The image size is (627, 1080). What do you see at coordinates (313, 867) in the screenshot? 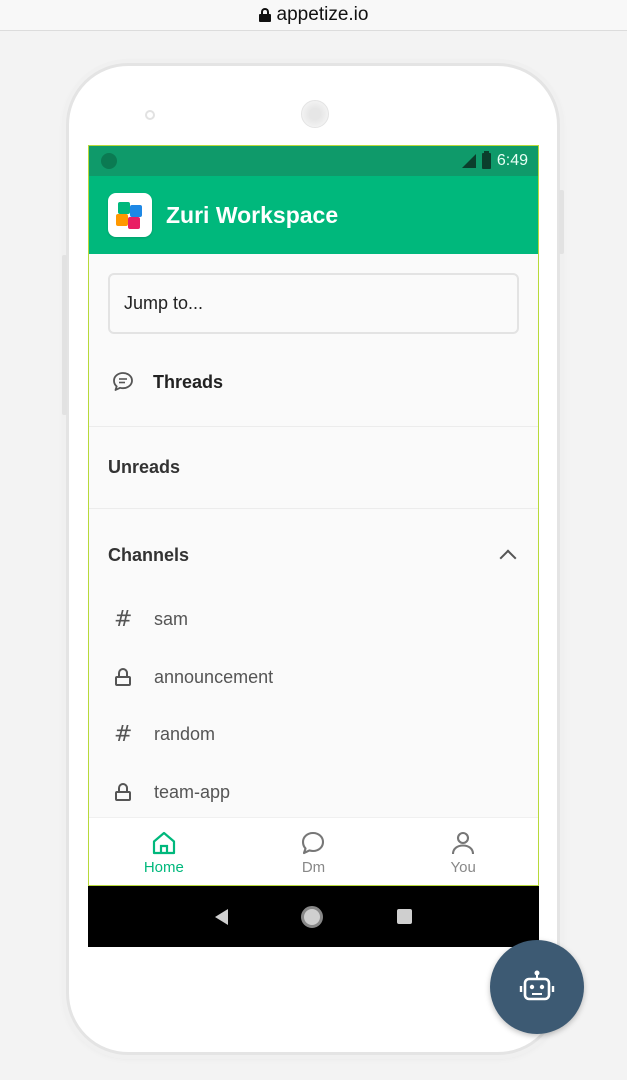
I see `nav-label-dm: Dm` at bounding box center [313, 867].